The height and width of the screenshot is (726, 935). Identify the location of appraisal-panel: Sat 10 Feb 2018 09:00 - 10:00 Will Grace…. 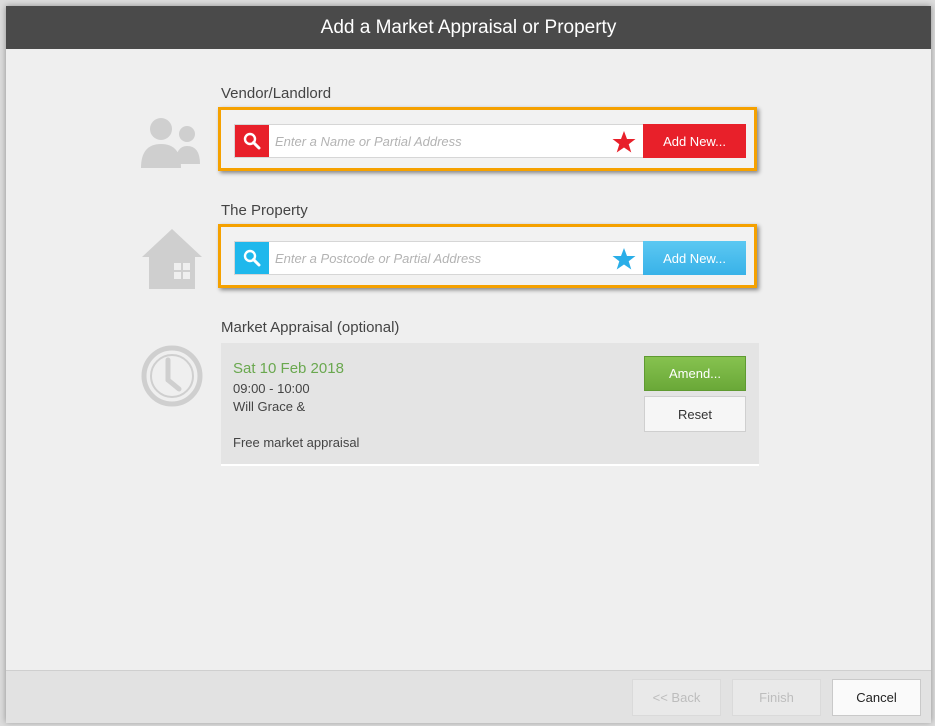
(490, 404).